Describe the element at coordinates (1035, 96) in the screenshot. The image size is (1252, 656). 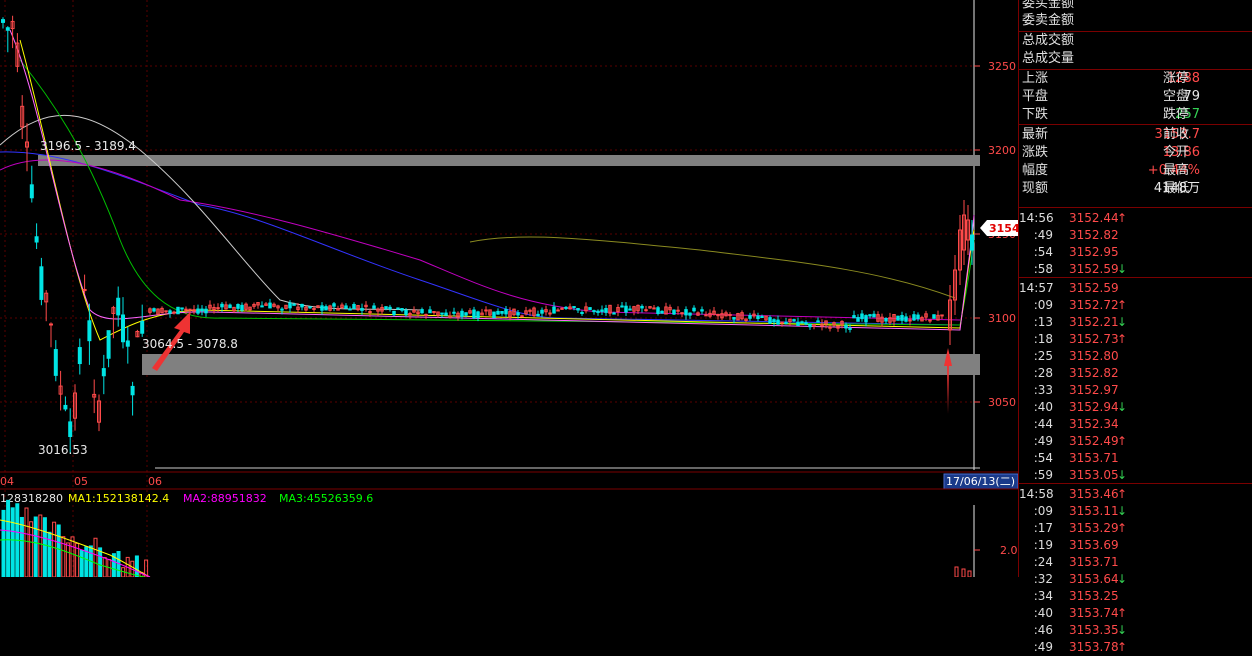
I see `breadth-label: 平盘` at that location.